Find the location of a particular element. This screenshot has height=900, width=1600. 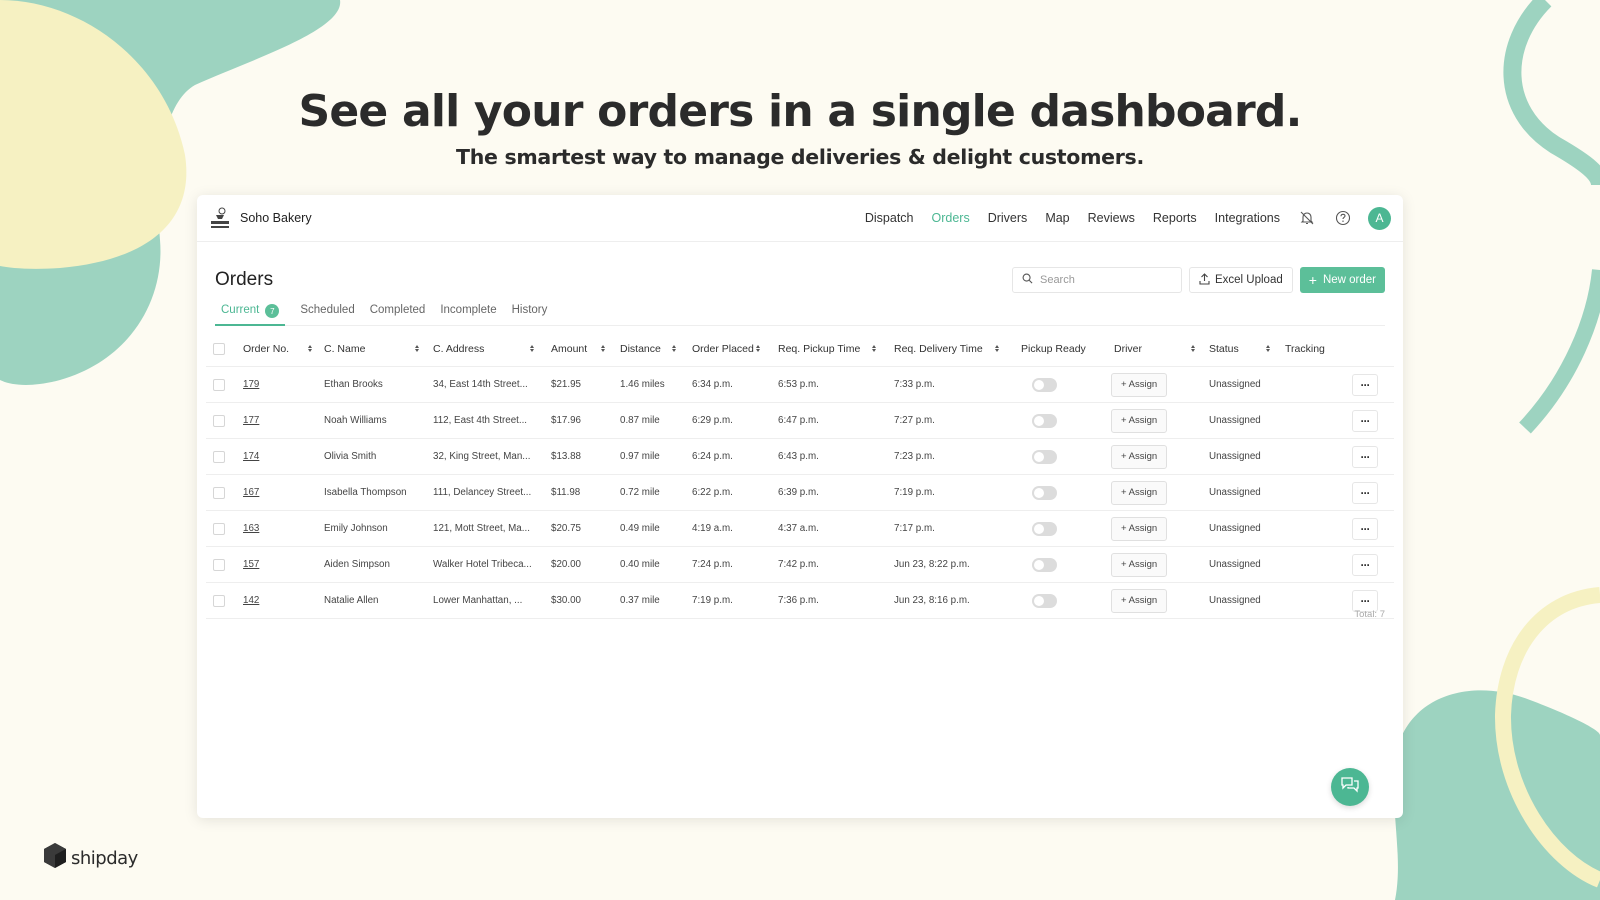

cell-delivery: 7:27 p.m. is located at coordinates (914, 420).